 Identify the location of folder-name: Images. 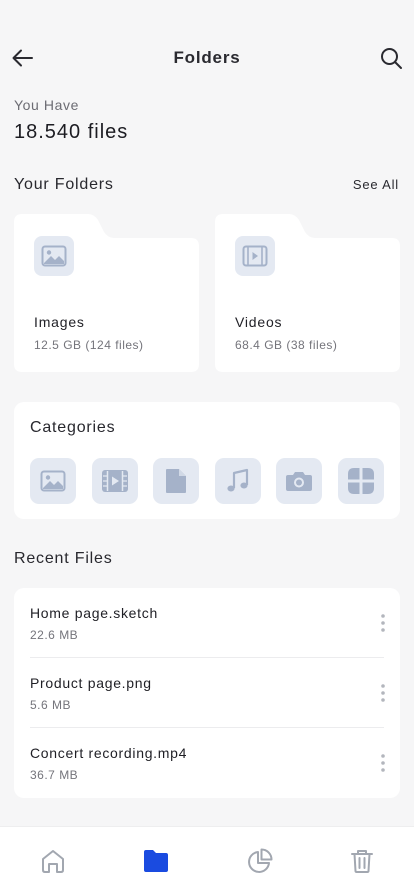
(59, 322).